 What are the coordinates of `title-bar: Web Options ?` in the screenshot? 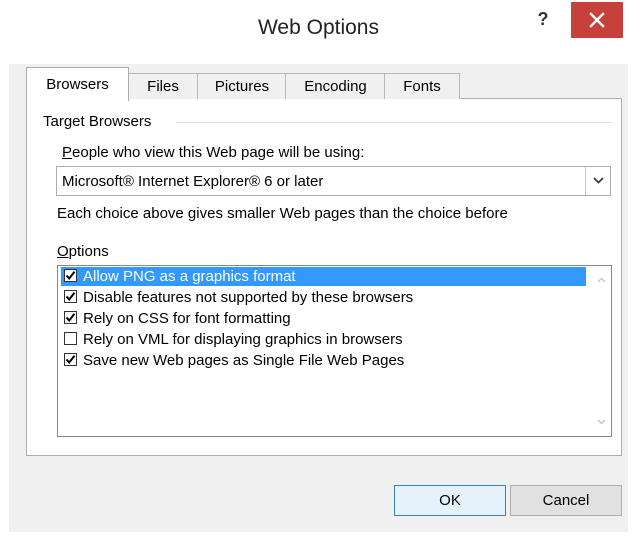 It's located at (318, 32).